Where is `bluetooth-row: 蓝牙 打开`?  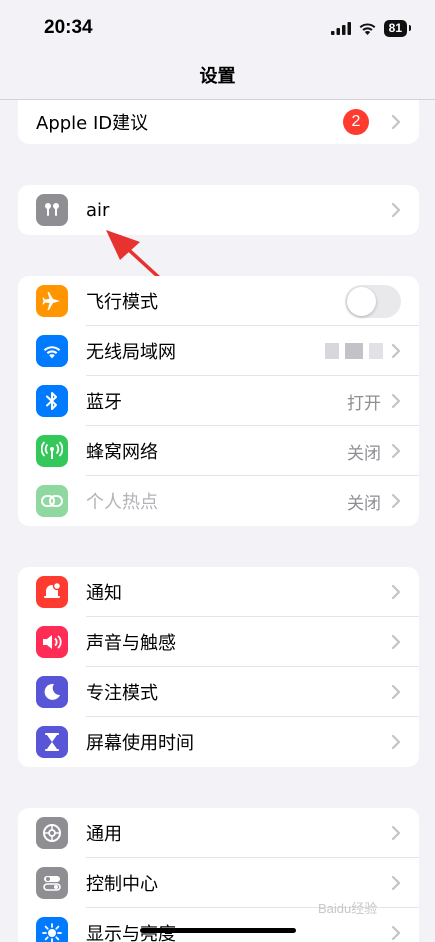
bluetooth-row: 蓝牙 打开 is located at coordinates (218, 401).